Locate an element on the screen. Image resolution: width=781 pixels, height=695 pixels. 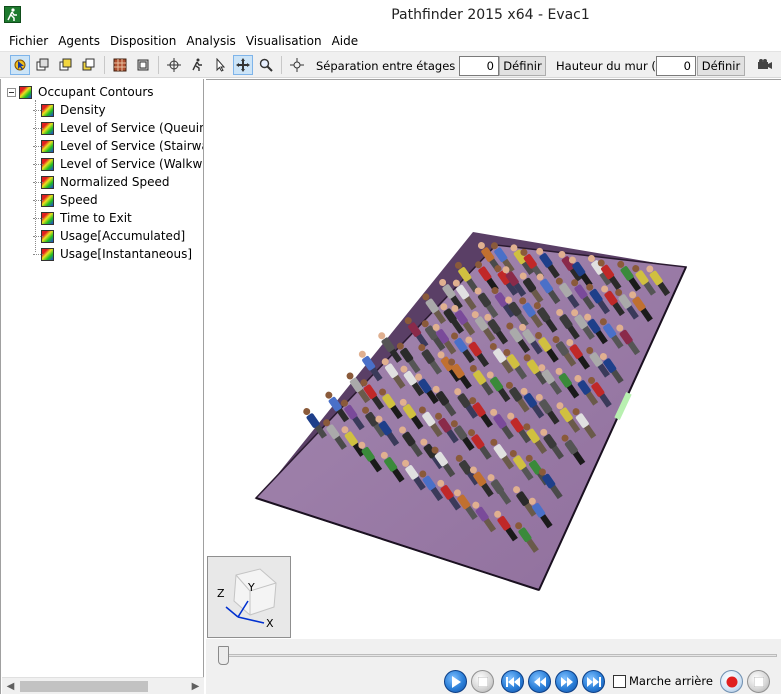
floor-yellow-icon is located at coordinates (65, 64).